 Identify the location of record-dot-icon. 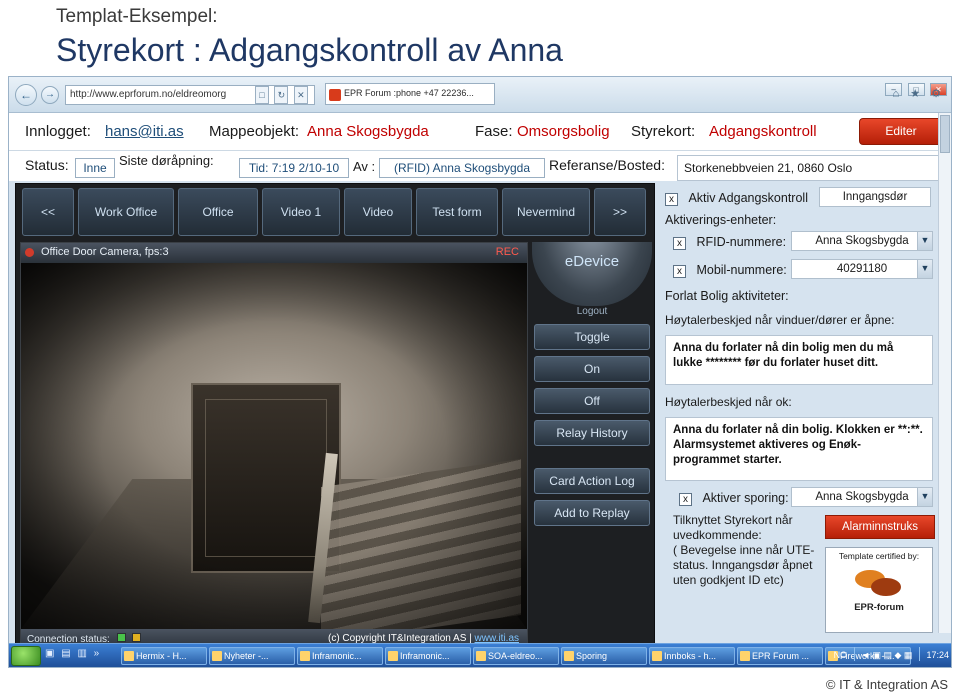
(29, 252).